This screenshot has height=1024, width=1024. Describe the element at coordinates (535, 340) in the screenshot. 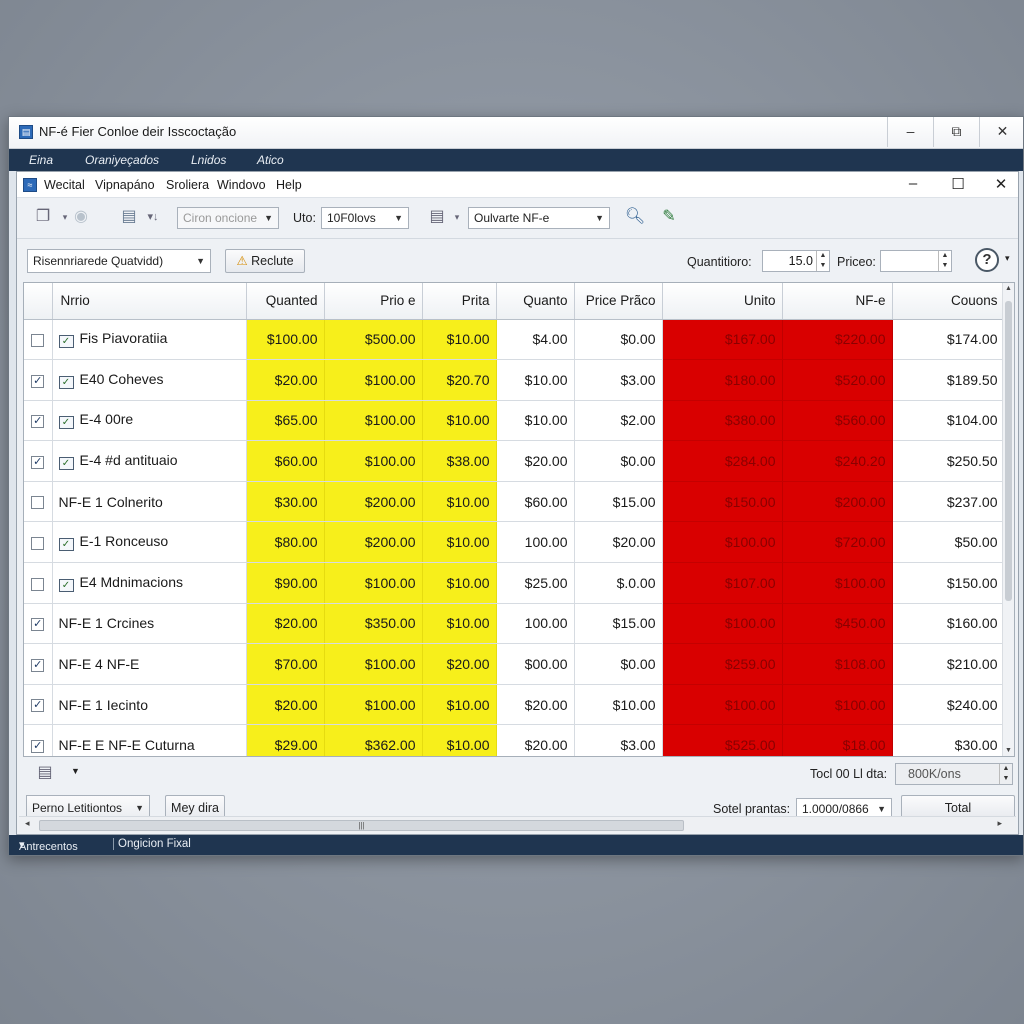

I see `quanto-cell: $4.00` at that location.